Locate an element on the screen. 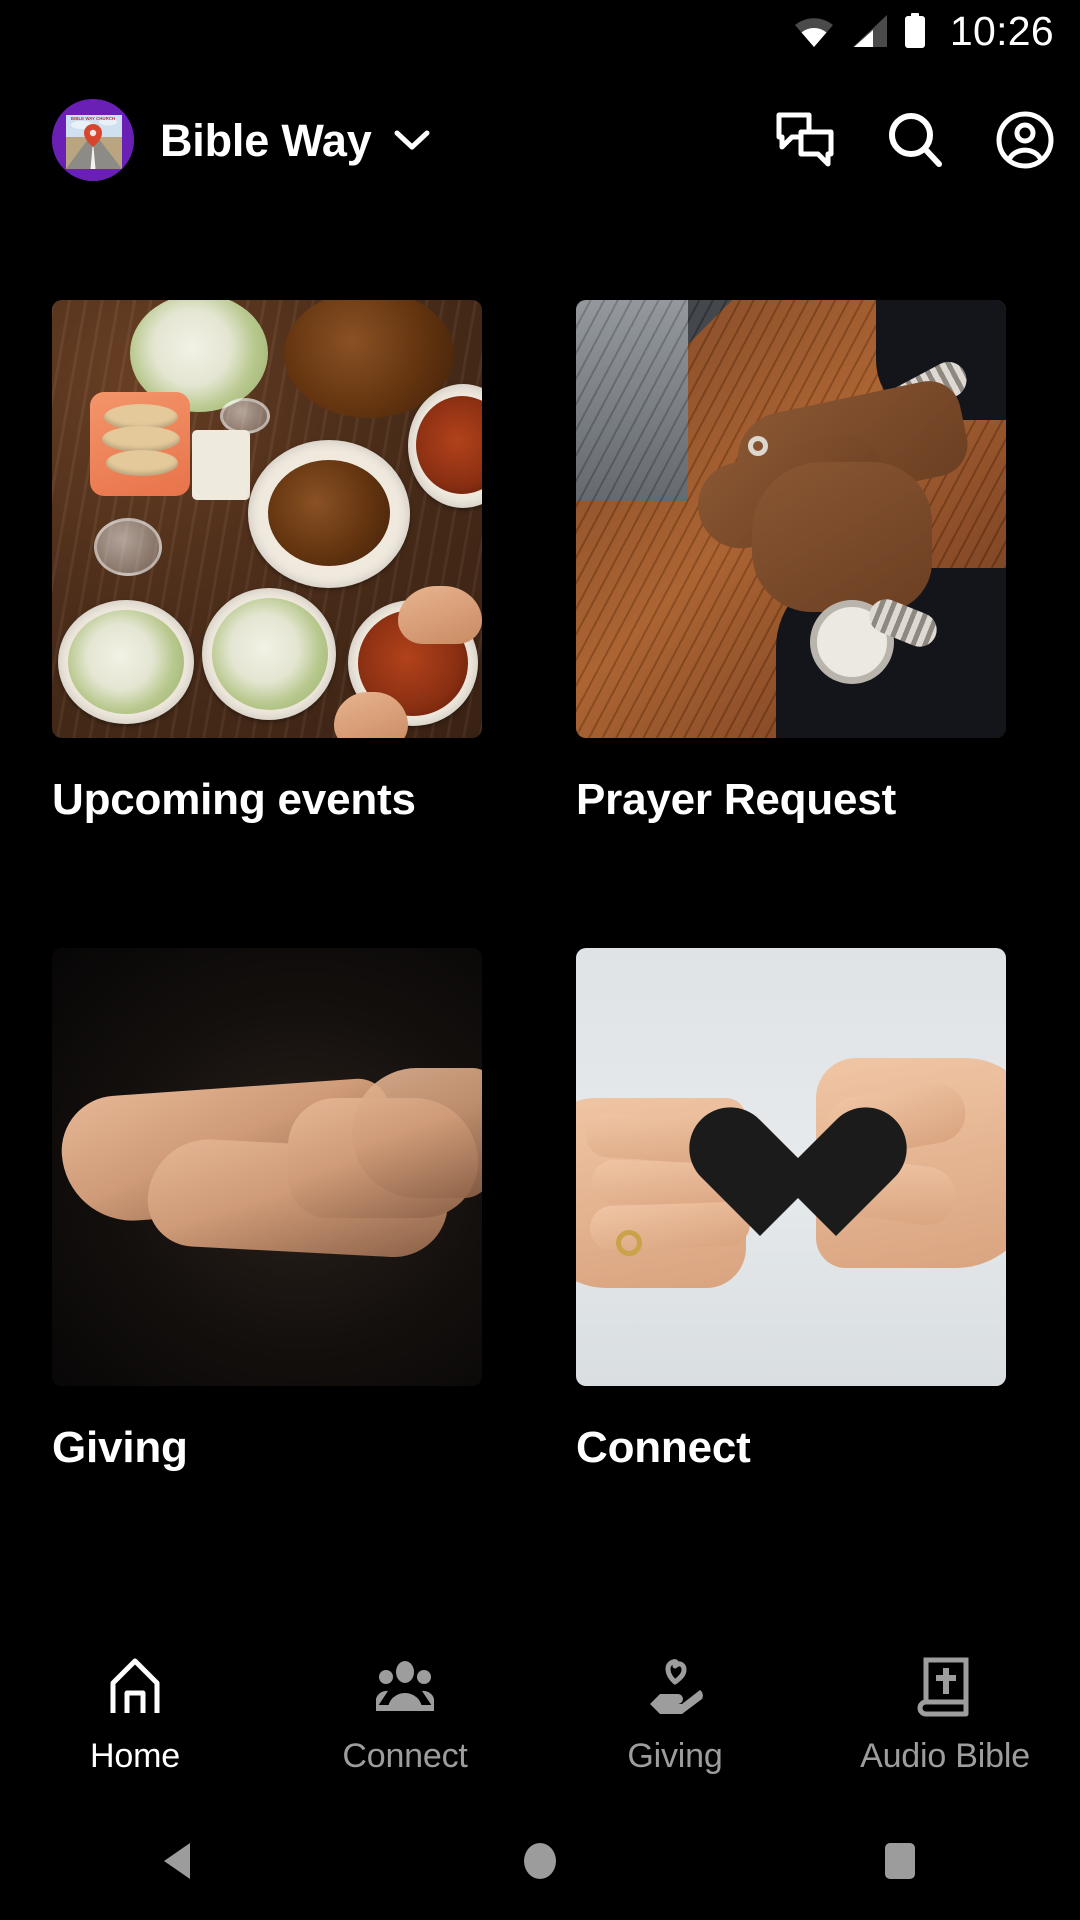 The width and height of the screenshot is (1080, 1920). table-of-food-photo is located at coordinates (267, 519).